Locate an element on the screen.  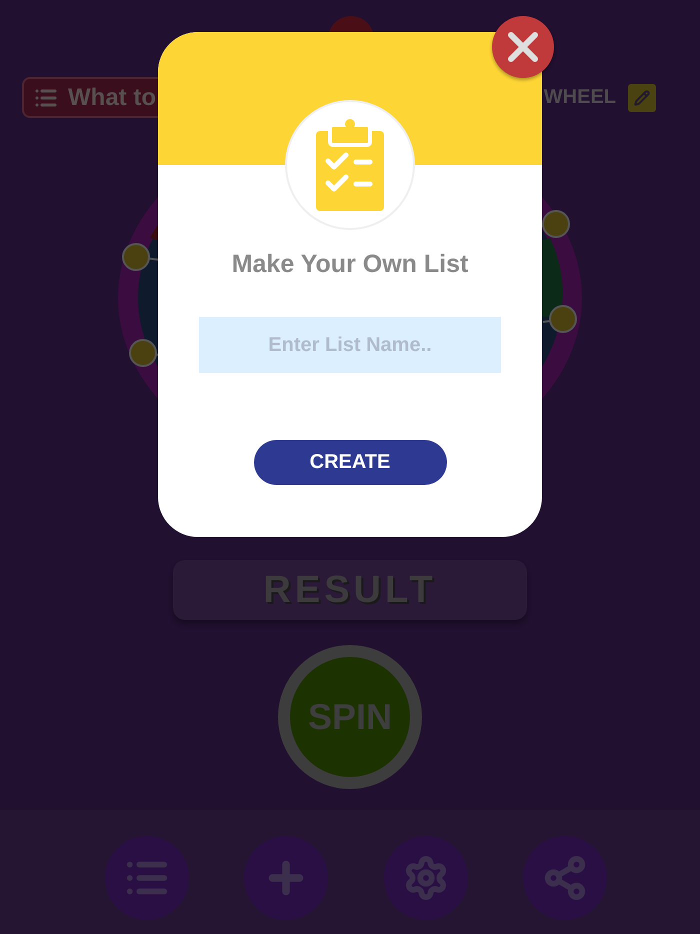
dialog-title: Make Your Own List is located at coordinates (350, 264).